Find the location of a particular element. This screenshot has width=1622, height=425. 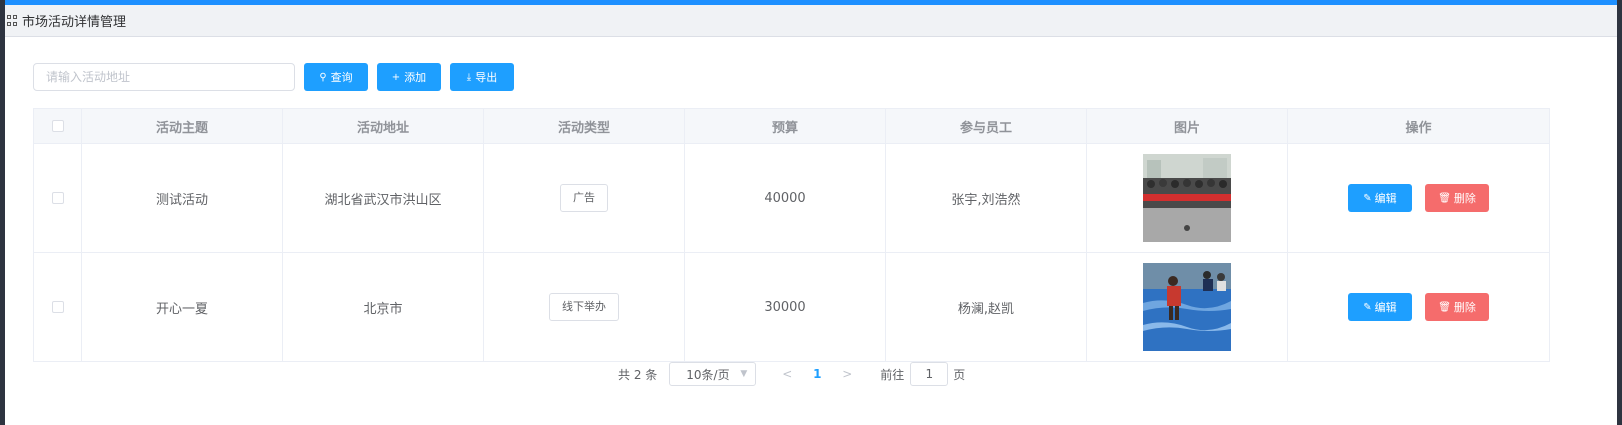

add-button-label: 添加 is located at coordinates (415, 77).